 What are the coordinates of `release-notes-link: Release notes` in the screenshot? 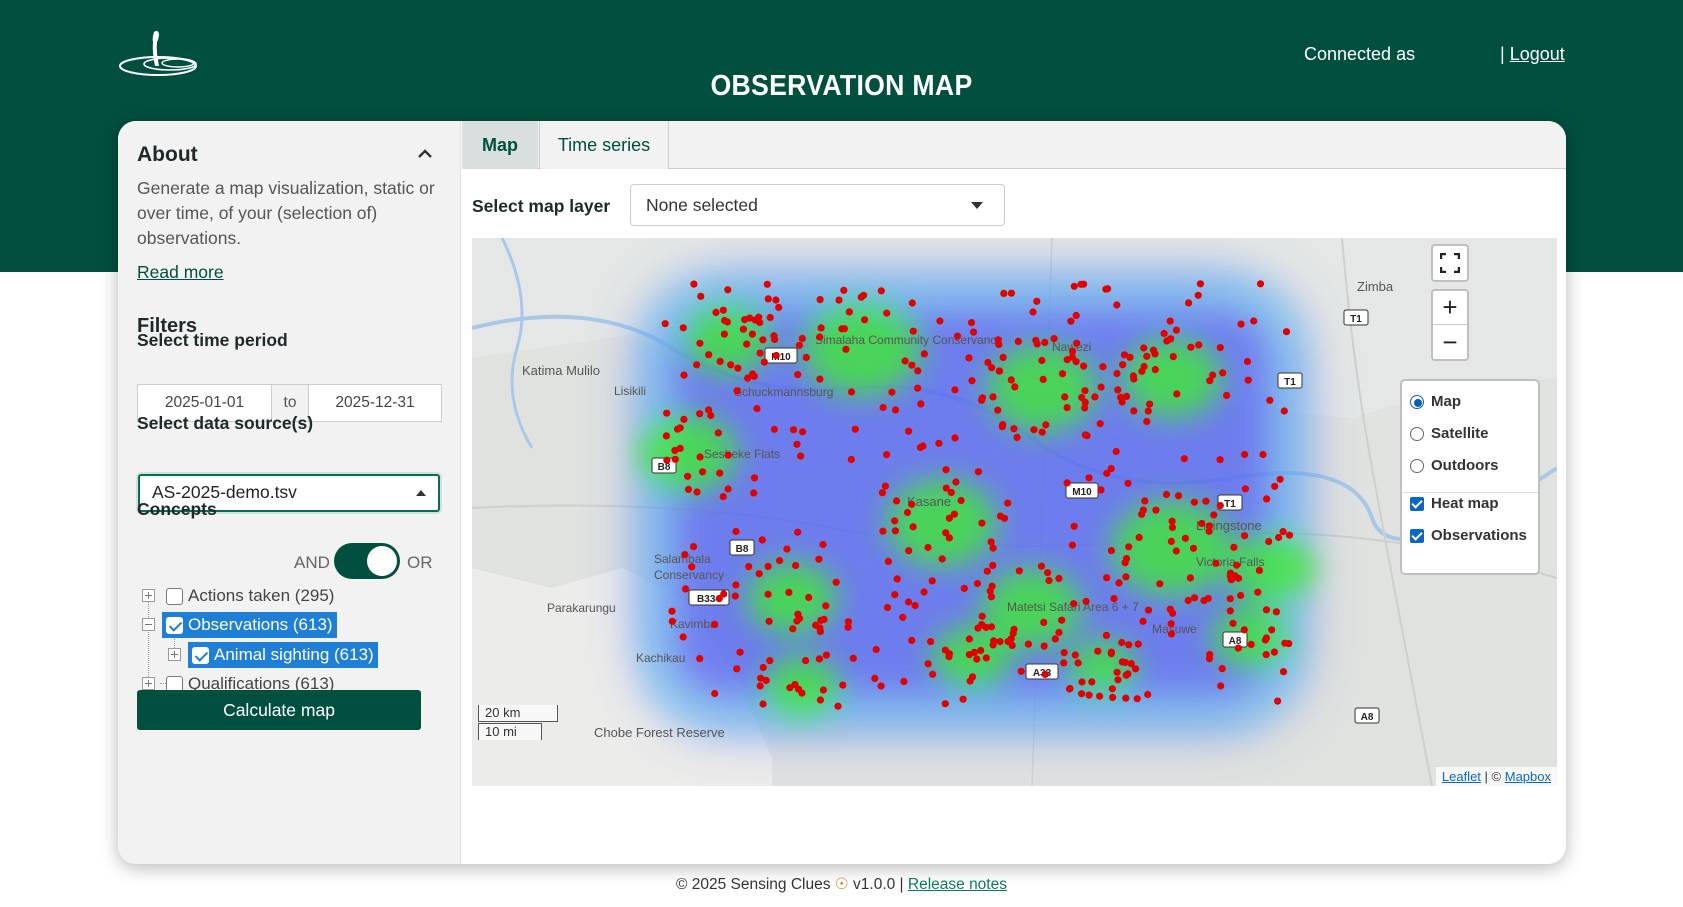 It's located at (957, 884).